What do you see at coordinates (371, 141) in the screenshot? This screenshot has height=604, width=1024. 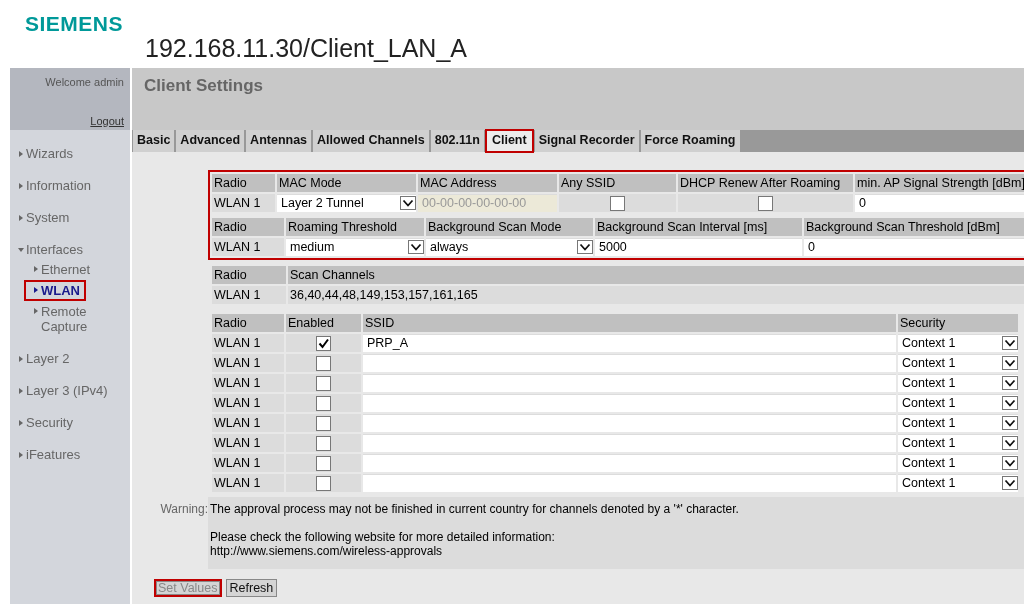 I see `tab: Allowed Channels` at bounding box center [371, 141].